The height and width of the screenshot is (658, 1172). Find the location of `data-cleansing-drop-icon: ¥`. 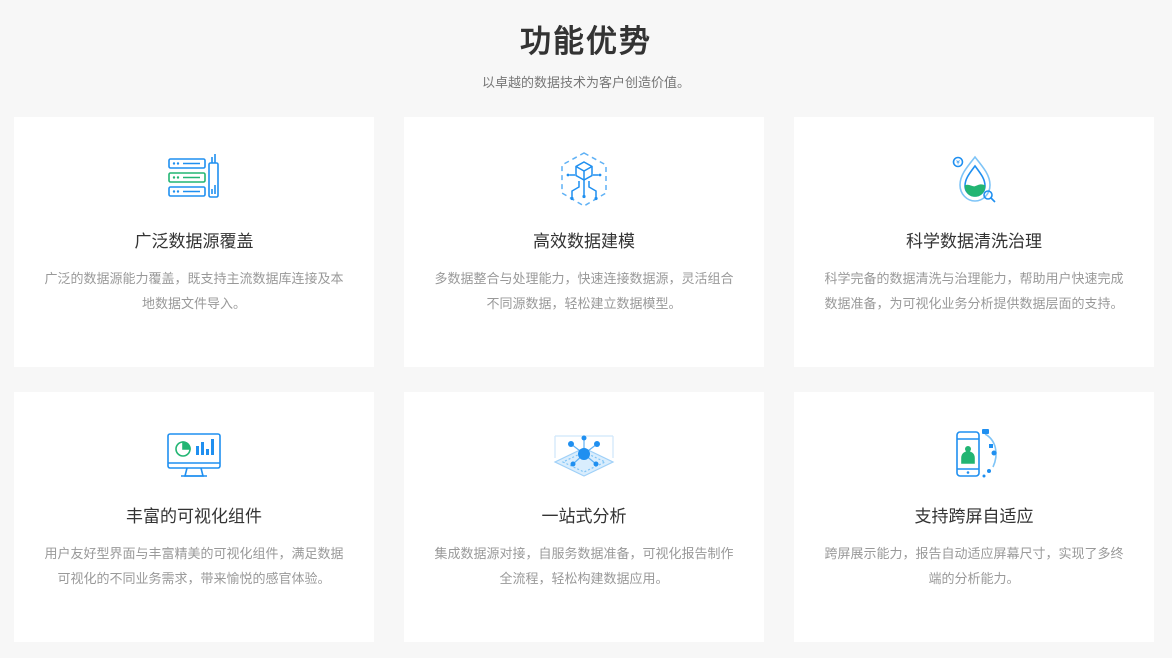

data-cleansing-drop-icon: ¥ is located at coordinates (974, 180).